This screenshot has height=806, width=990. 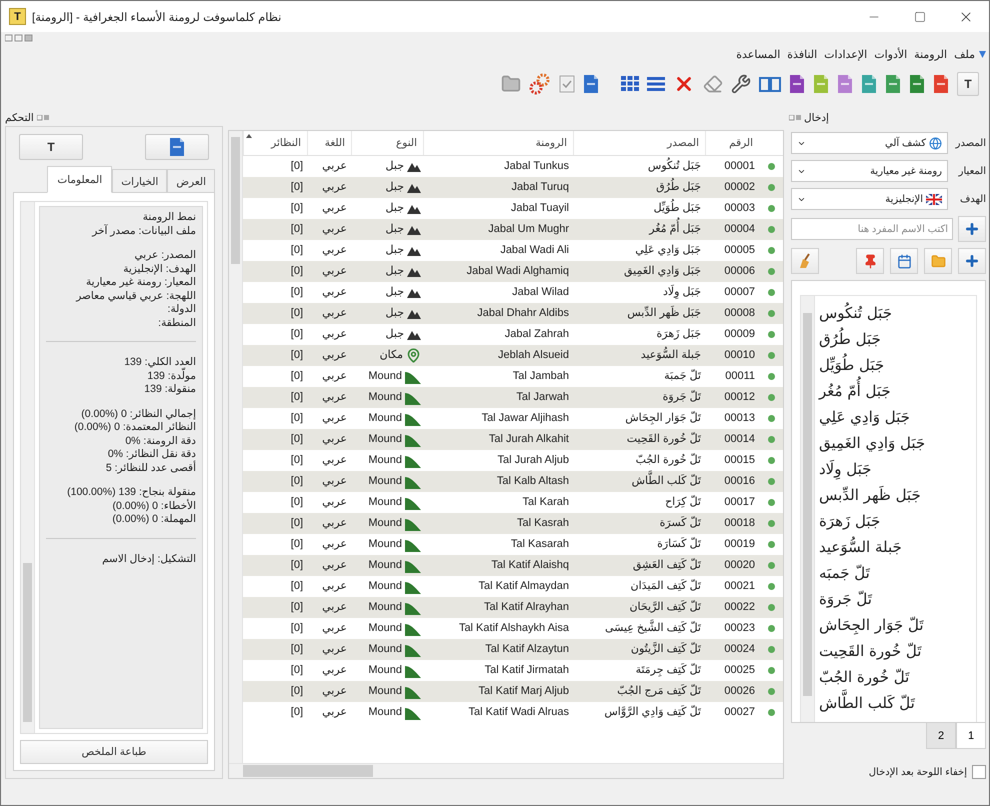 What do you see at coordinates (845, 599) in the screenshot?
I see `list-item: تَلّ جَروَة` at bounding box center [845, 599].